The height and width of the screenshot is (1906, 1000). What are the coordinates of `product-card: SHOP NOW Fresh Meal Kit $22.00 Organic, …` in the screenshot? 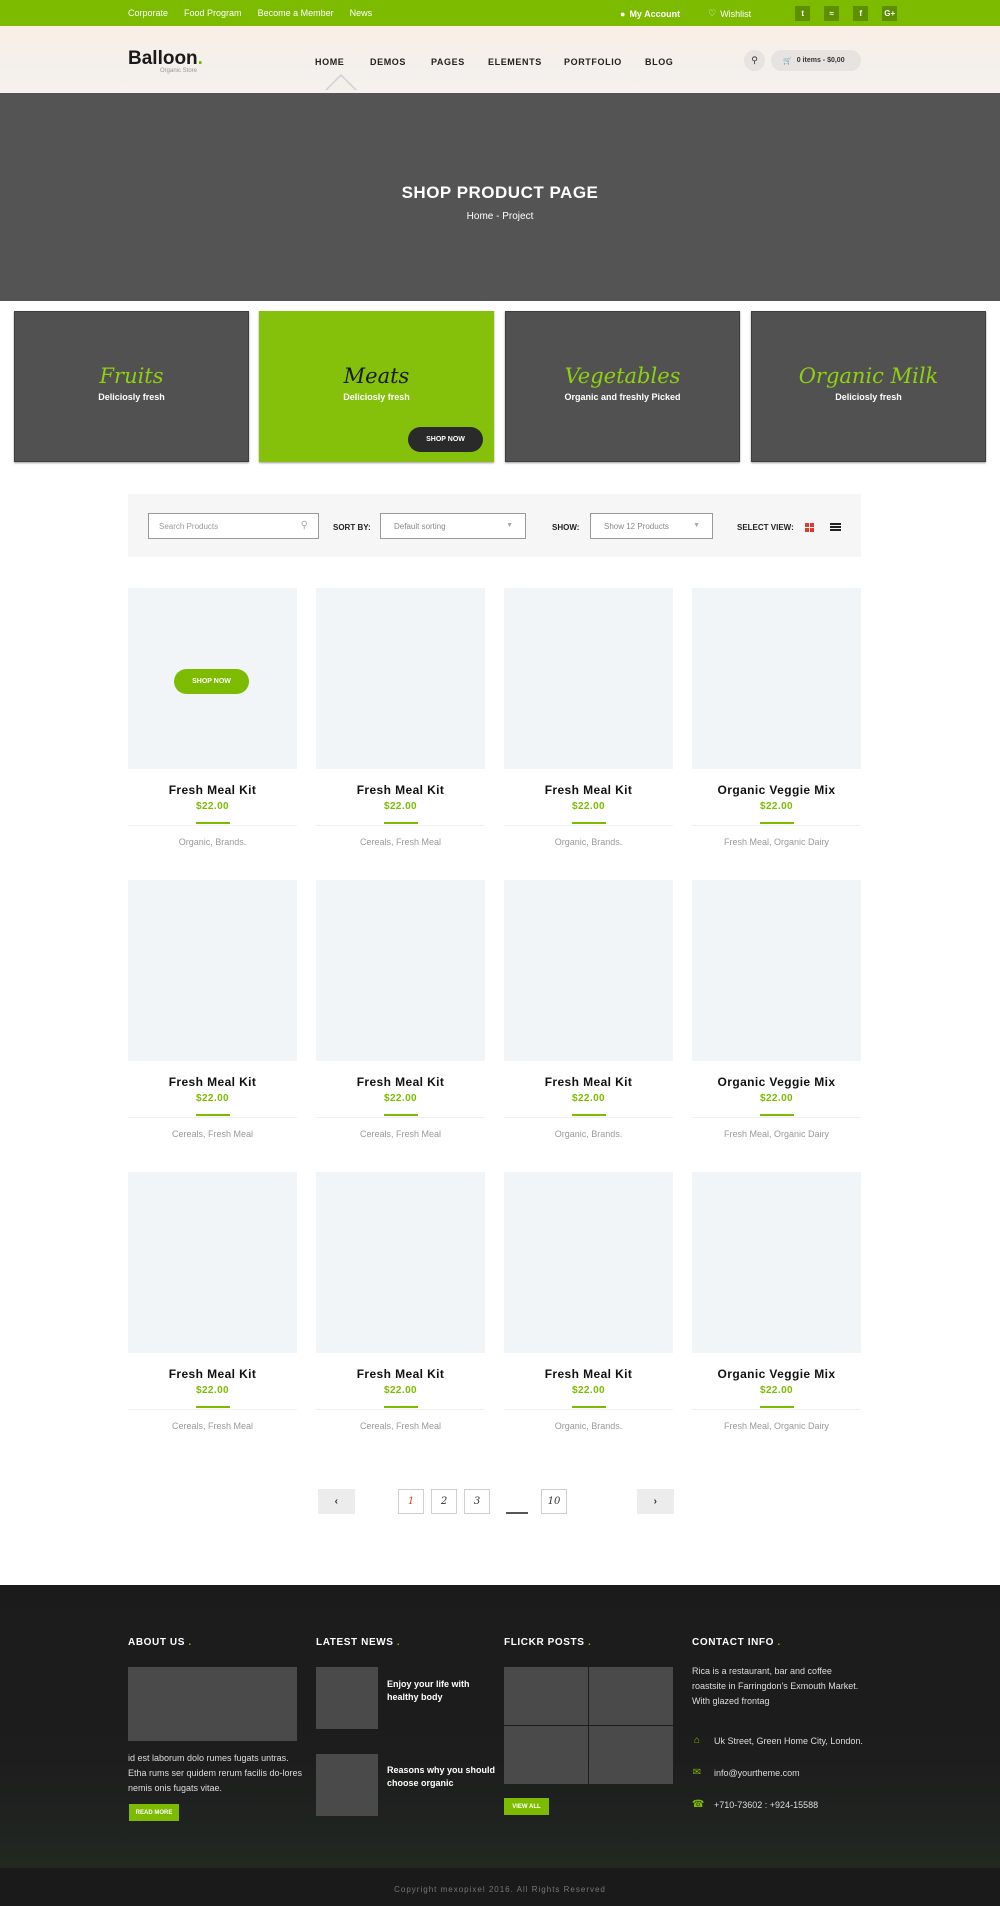 It's located at (212, 717).